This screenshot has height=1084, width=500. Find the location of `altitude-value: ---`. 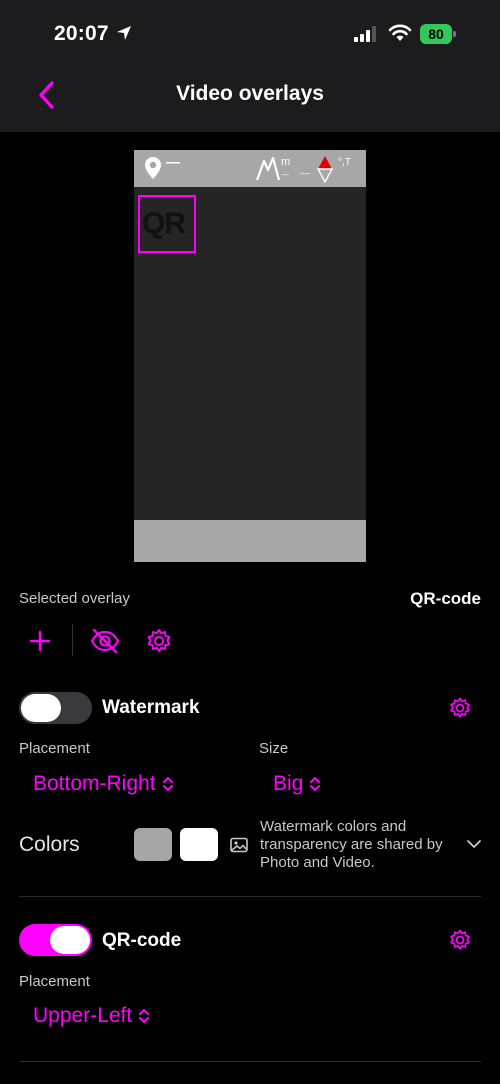

altitude-value: --- is located at coordinates (285, 174).